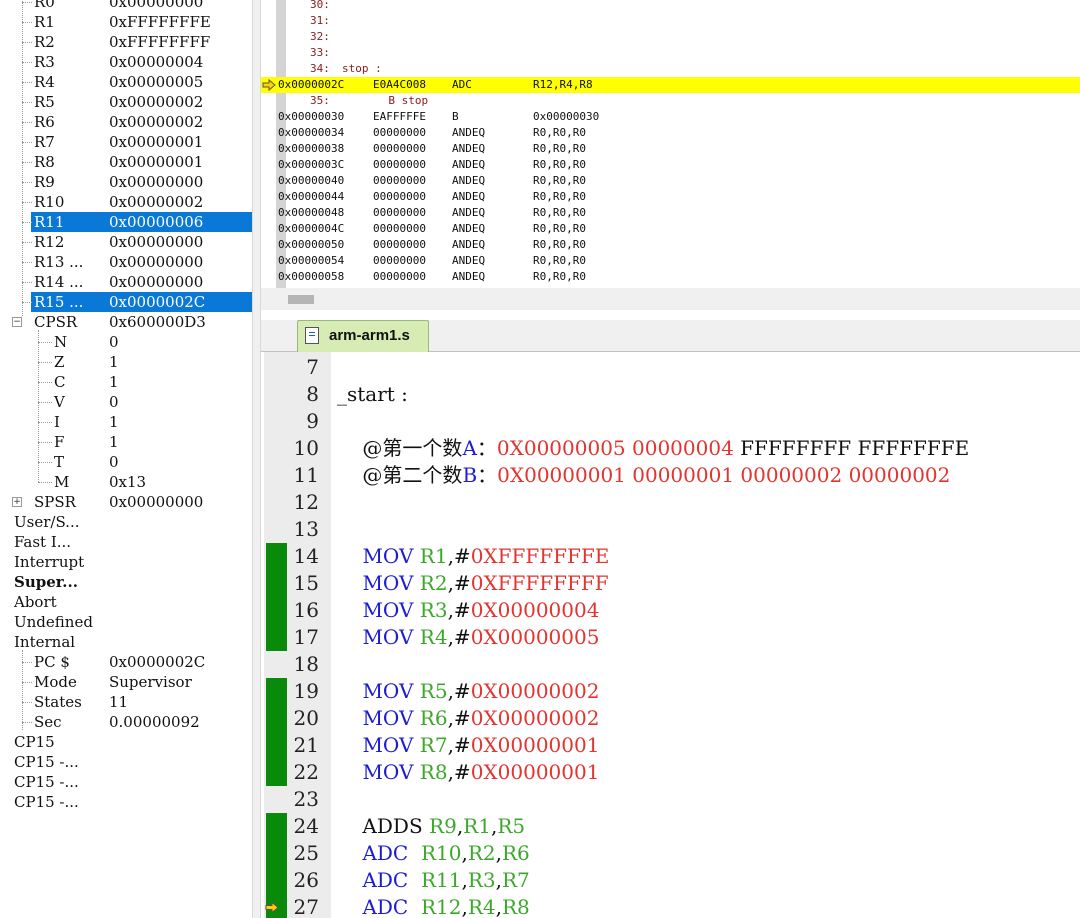 This screenshot has width=1080, height=918. Describe the element at coordinates (301, 299) in the screenshot. I see `scrollbar-thumb` at that location.